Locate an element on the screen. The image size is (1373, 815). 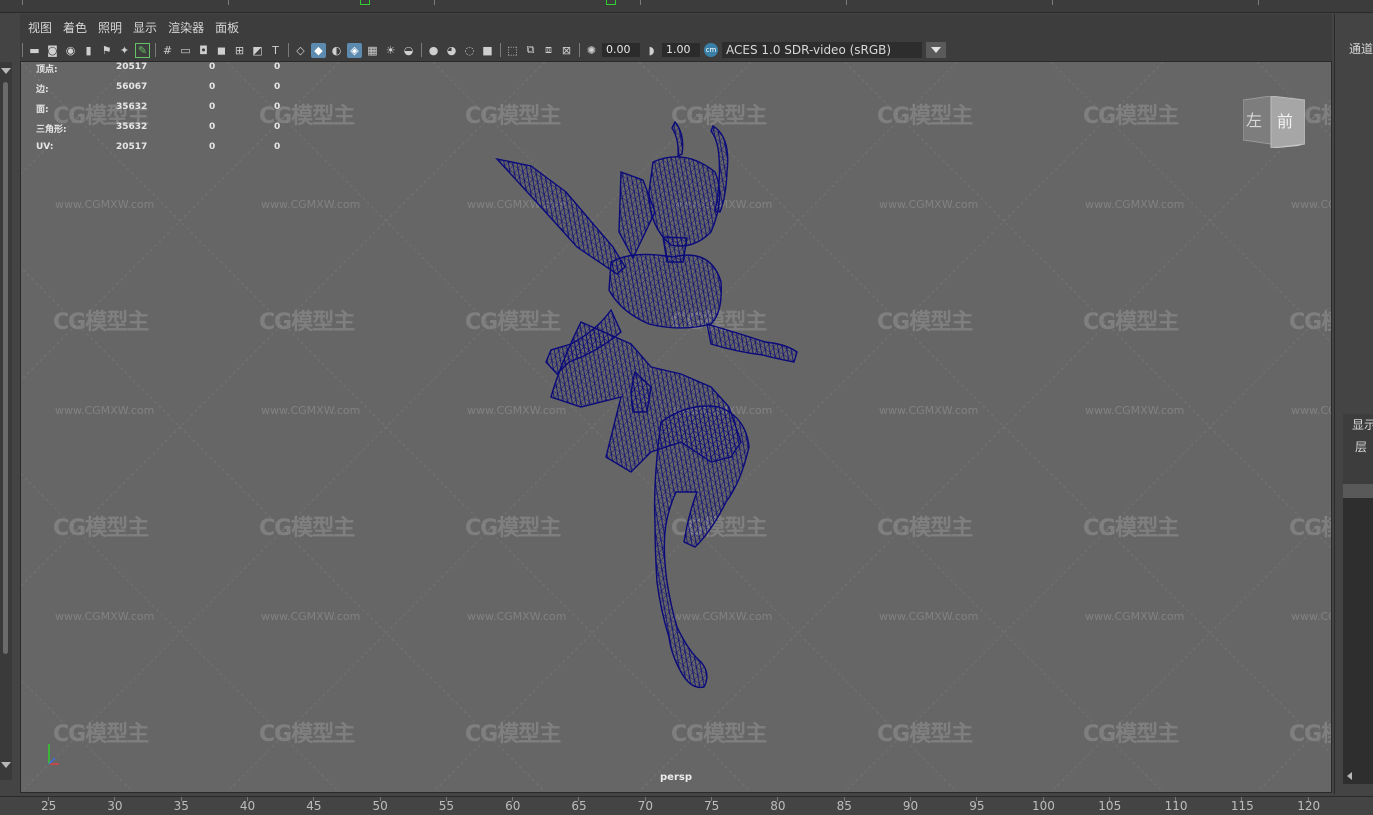
menu-renderer: 渲染器 is located at coordinates (186, 27).